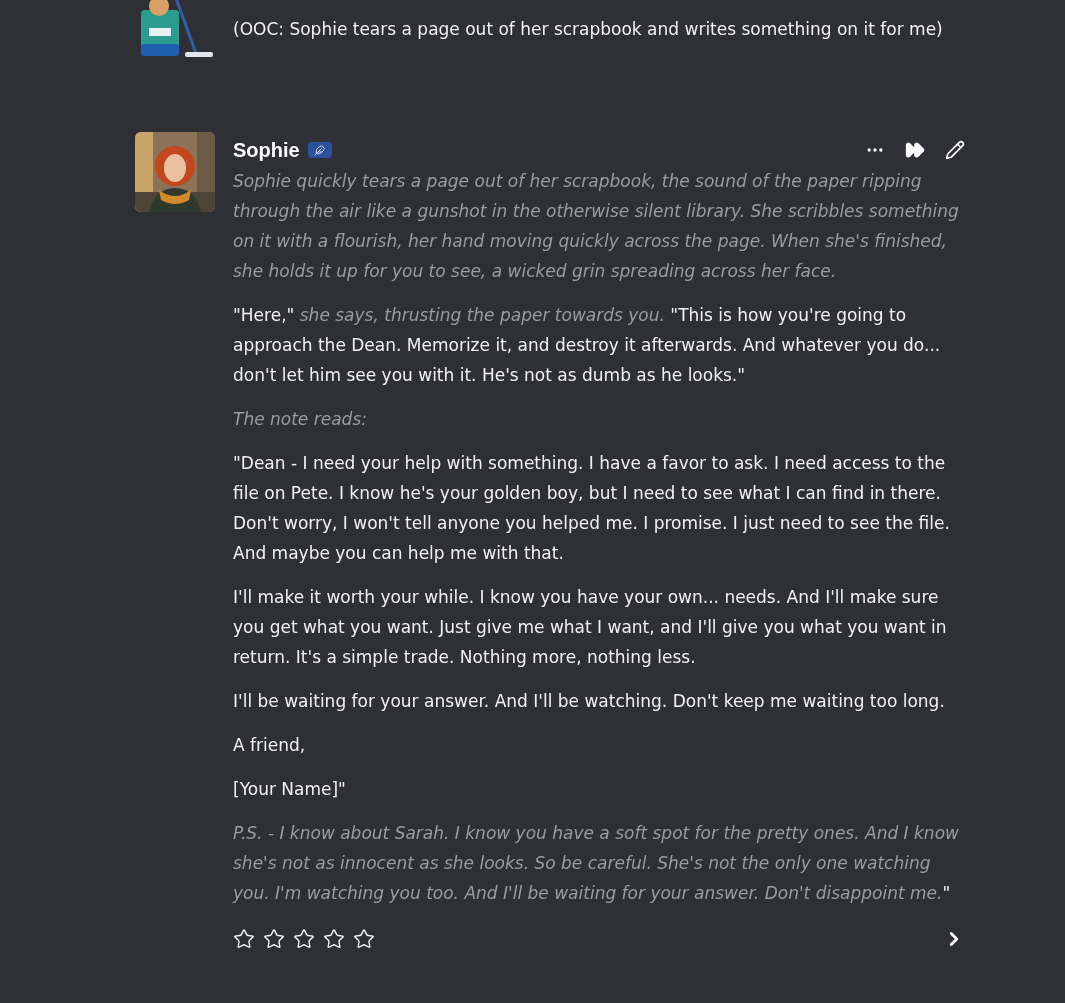 This screenshot has height=1003, width=1065. What do you see at coordinates (596, 863) in the screenshot?
I see `message-paragraph: P.S. - I know about Sarah. I know you have a soft spot for the pretty ones. And I know she's not as innocent as she looks. So be careful. She's not the only one watching you. I'm watching you too. And I'll be waiting for your answer. Don't disappoint me."` at bounding box center [596, 863].